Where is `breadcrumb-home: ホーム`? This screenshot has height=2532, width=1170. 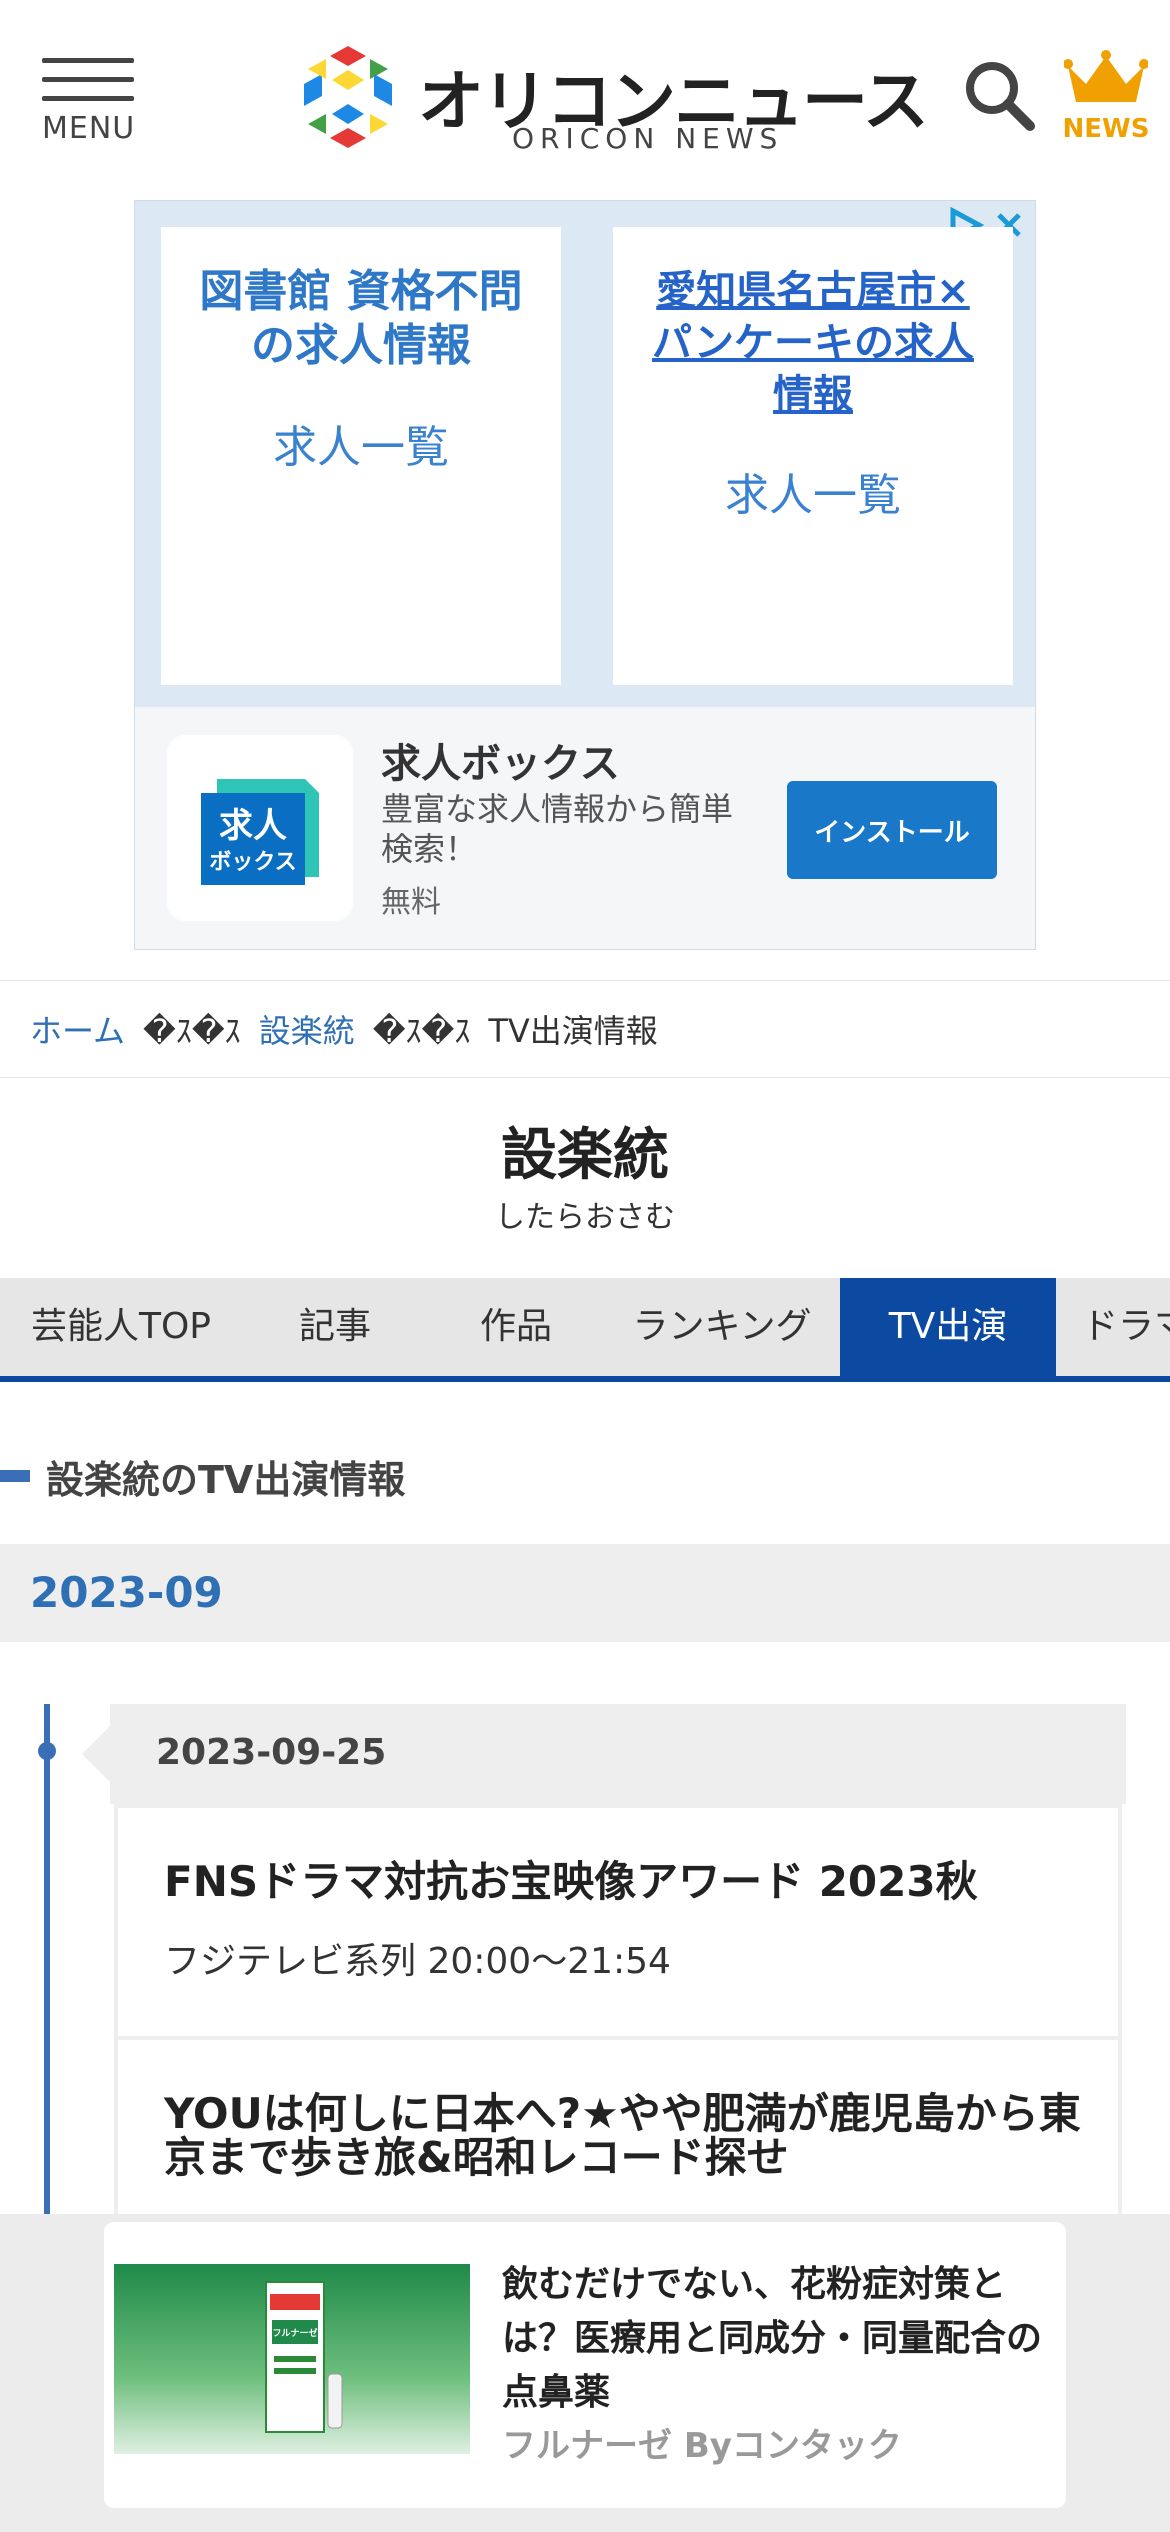
breadcrumb-home: ホーム is located at coordinates (77, 1029).